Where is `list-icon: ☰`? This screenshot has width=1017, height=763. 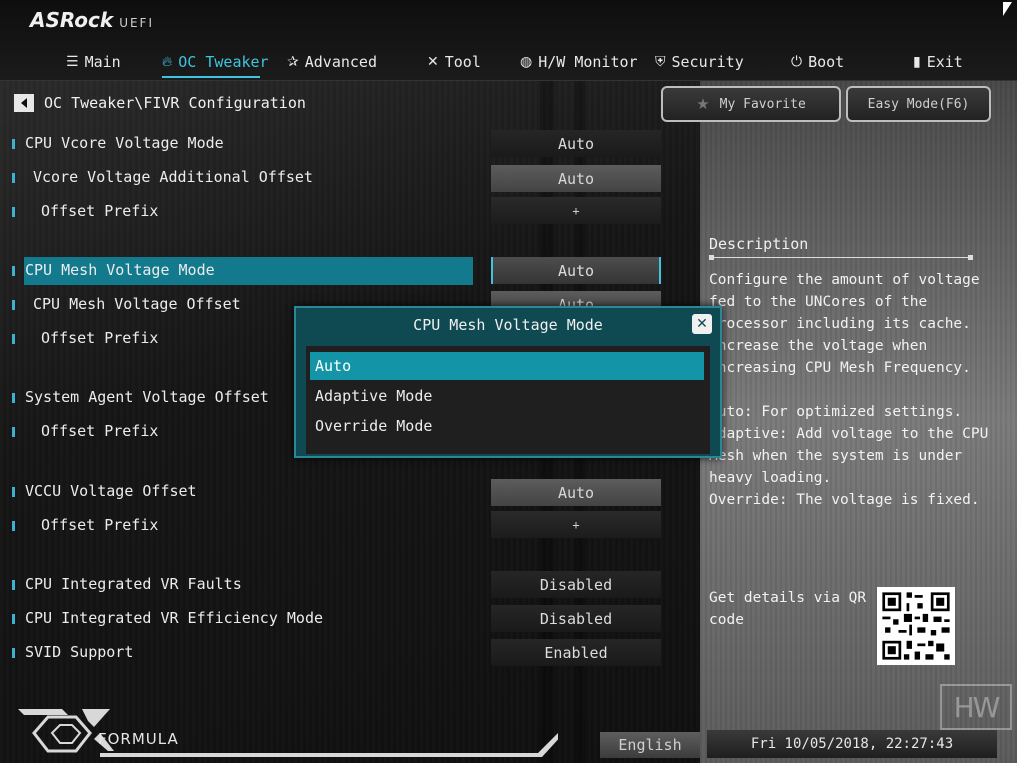
list-icon: ☰ is located at coordinates (72, 62).